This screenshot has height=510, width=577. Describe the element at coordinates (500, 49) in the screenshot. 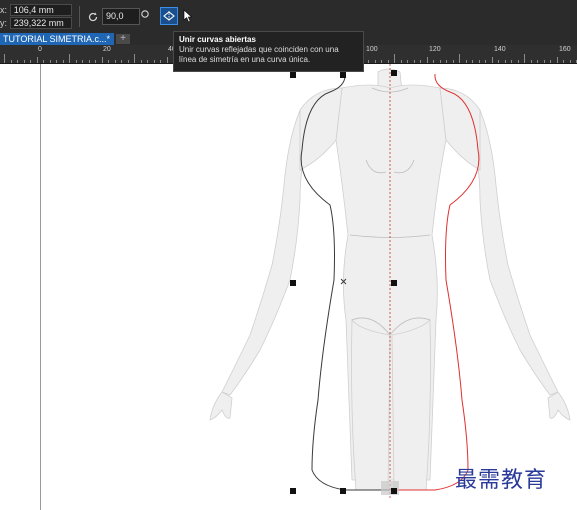

I see `ruler-label: 140` at that location.